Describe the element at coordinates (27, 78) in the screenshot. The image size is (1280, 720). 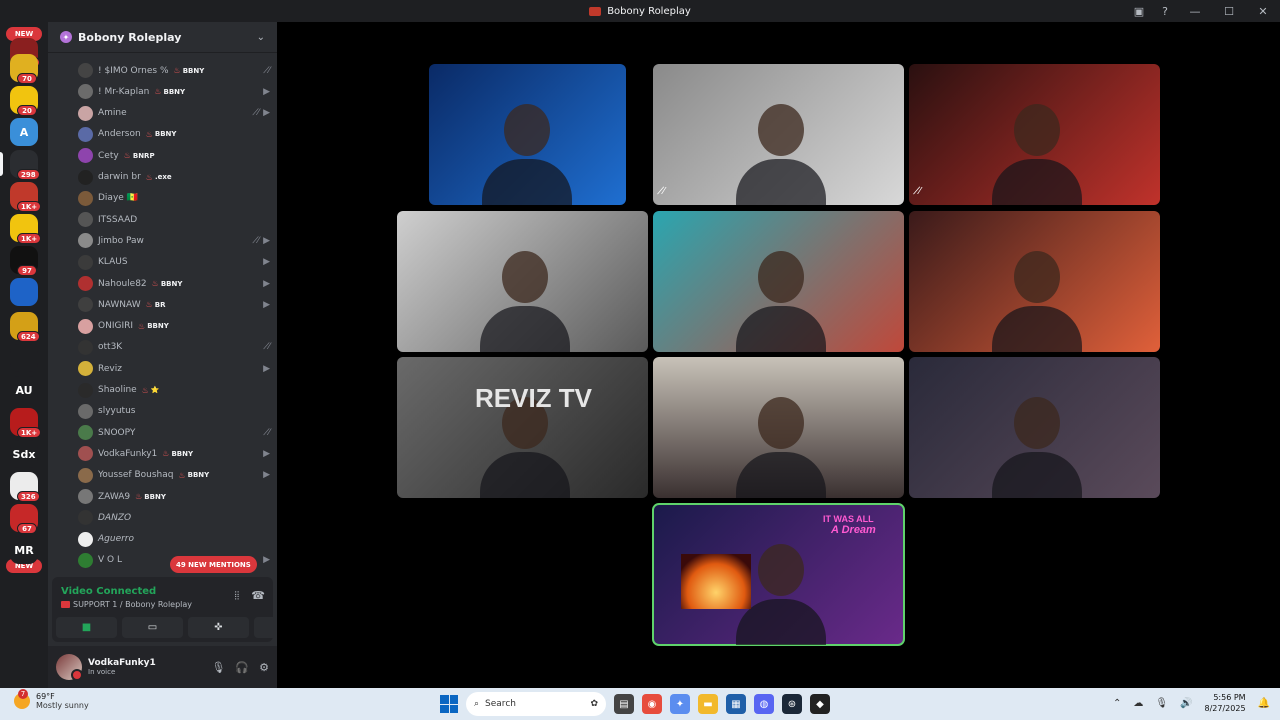
I see `server-badge-1: 70` at that location.